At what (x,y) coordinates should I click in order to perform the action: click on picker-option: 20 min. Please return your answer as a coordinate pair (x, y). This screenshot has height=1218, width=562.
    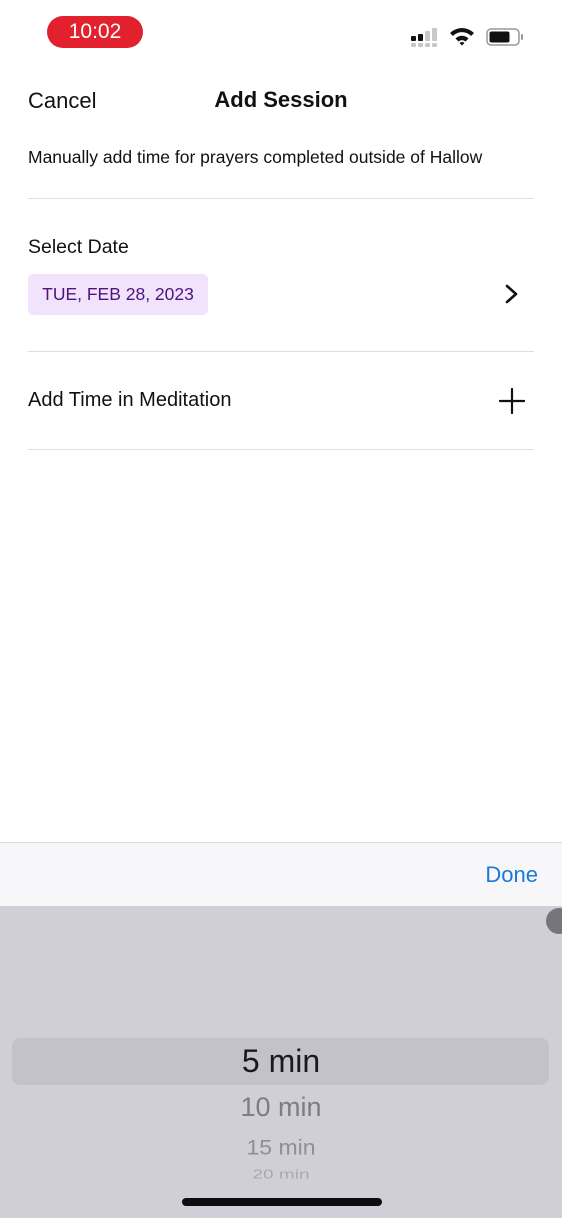
    Looking at the image, I should click on (281, 1174).